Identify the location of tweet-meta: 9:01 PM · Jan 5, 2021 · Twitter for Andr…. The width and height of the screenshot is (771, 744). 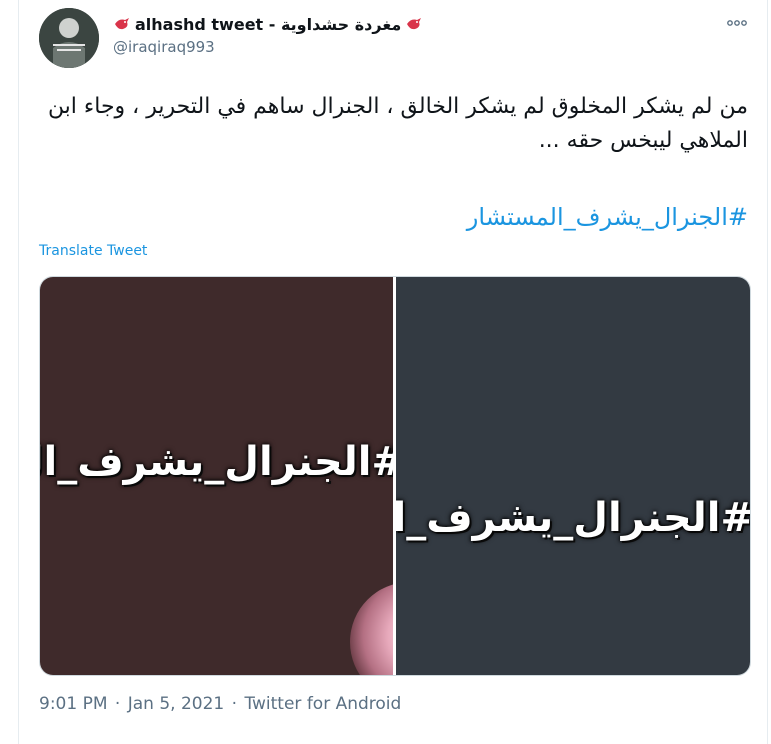
(221, 704).